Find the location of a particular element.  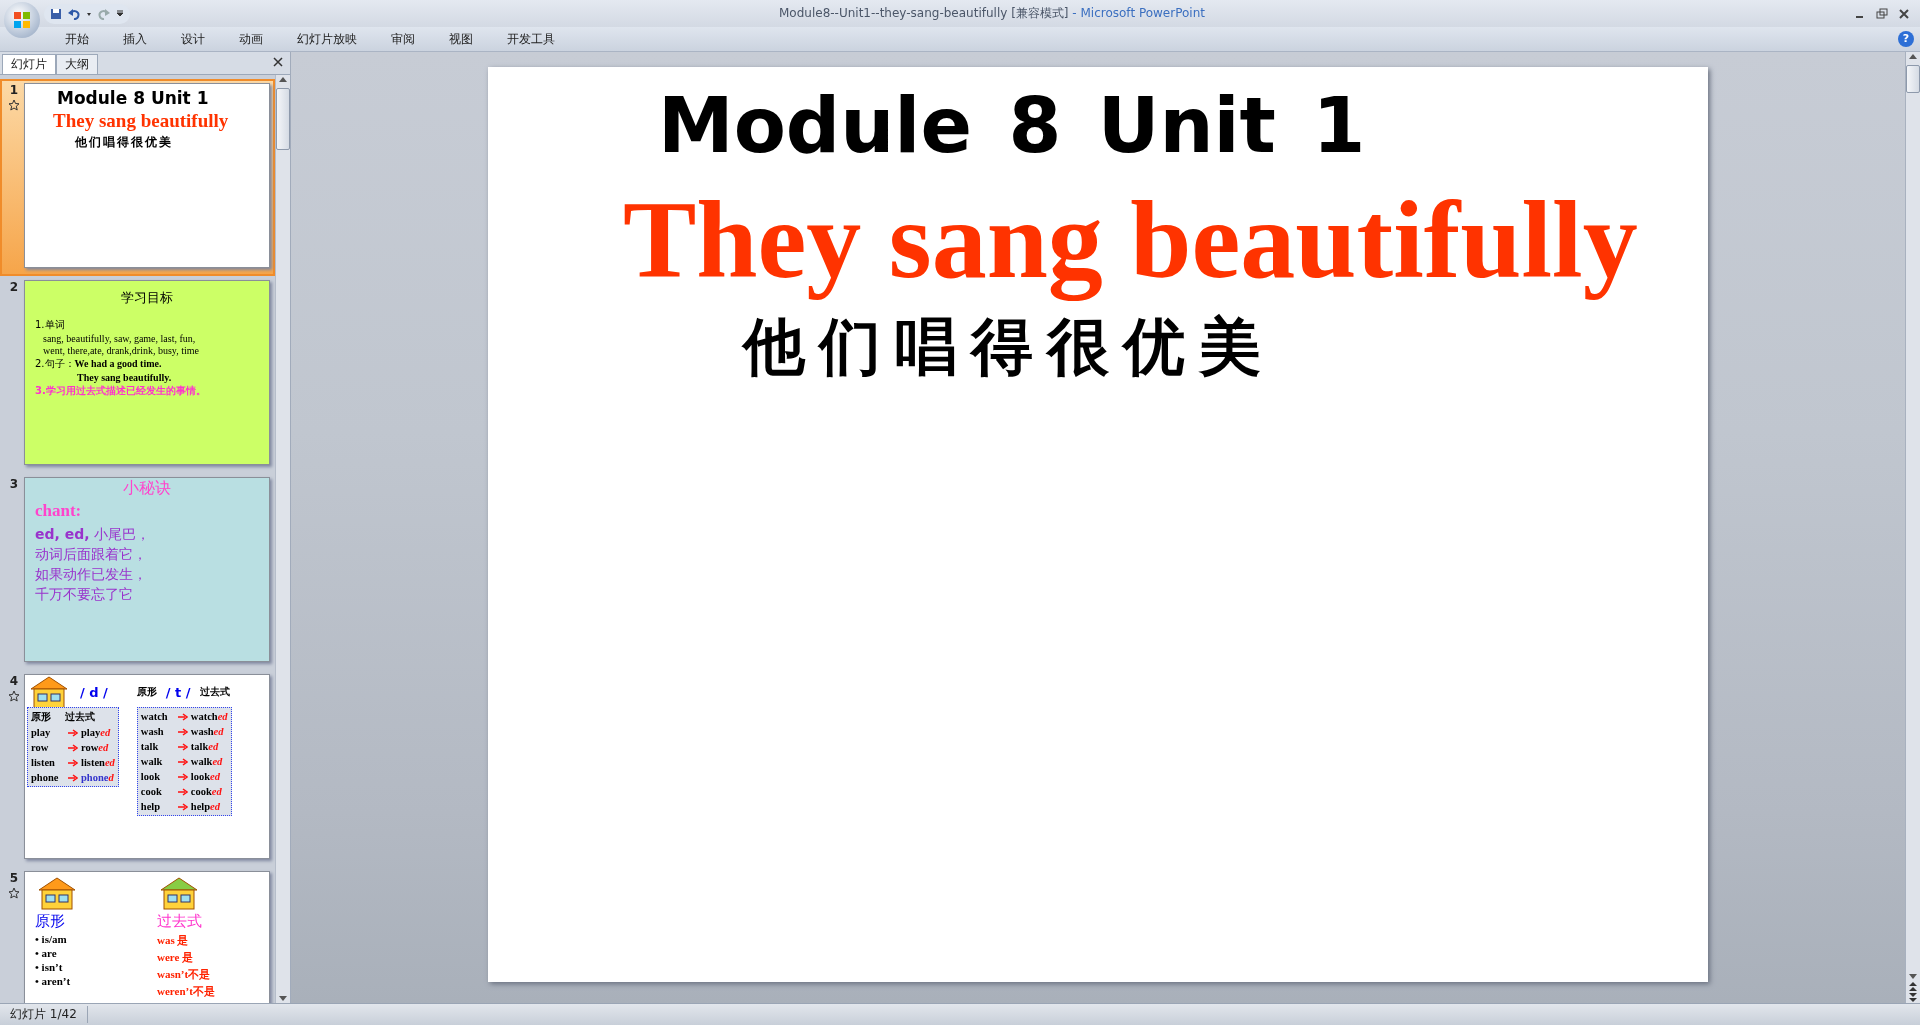

thumb-text-line: They sang beautifully. is located at coordinates (124, 377).